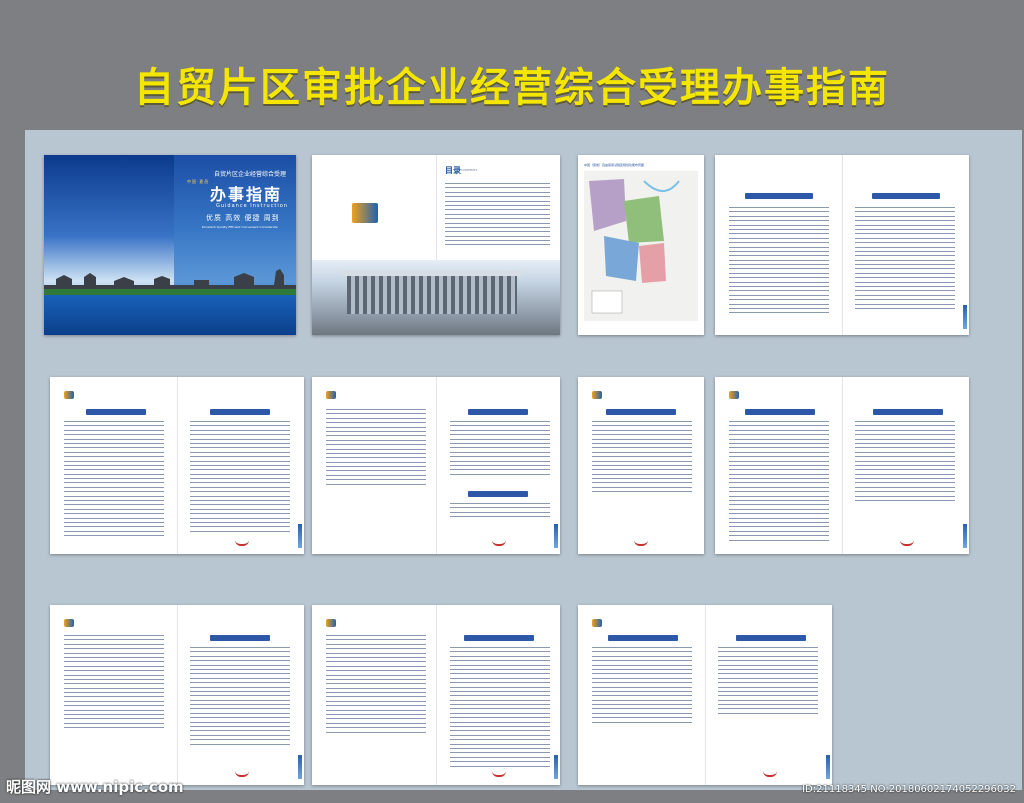 Image resolution: width=1024 pixels, height=803 pixels. What do you see at coordinates (436, 297) in the screenshot?
I see `government-building-photo` at bounding box center [436, 297].